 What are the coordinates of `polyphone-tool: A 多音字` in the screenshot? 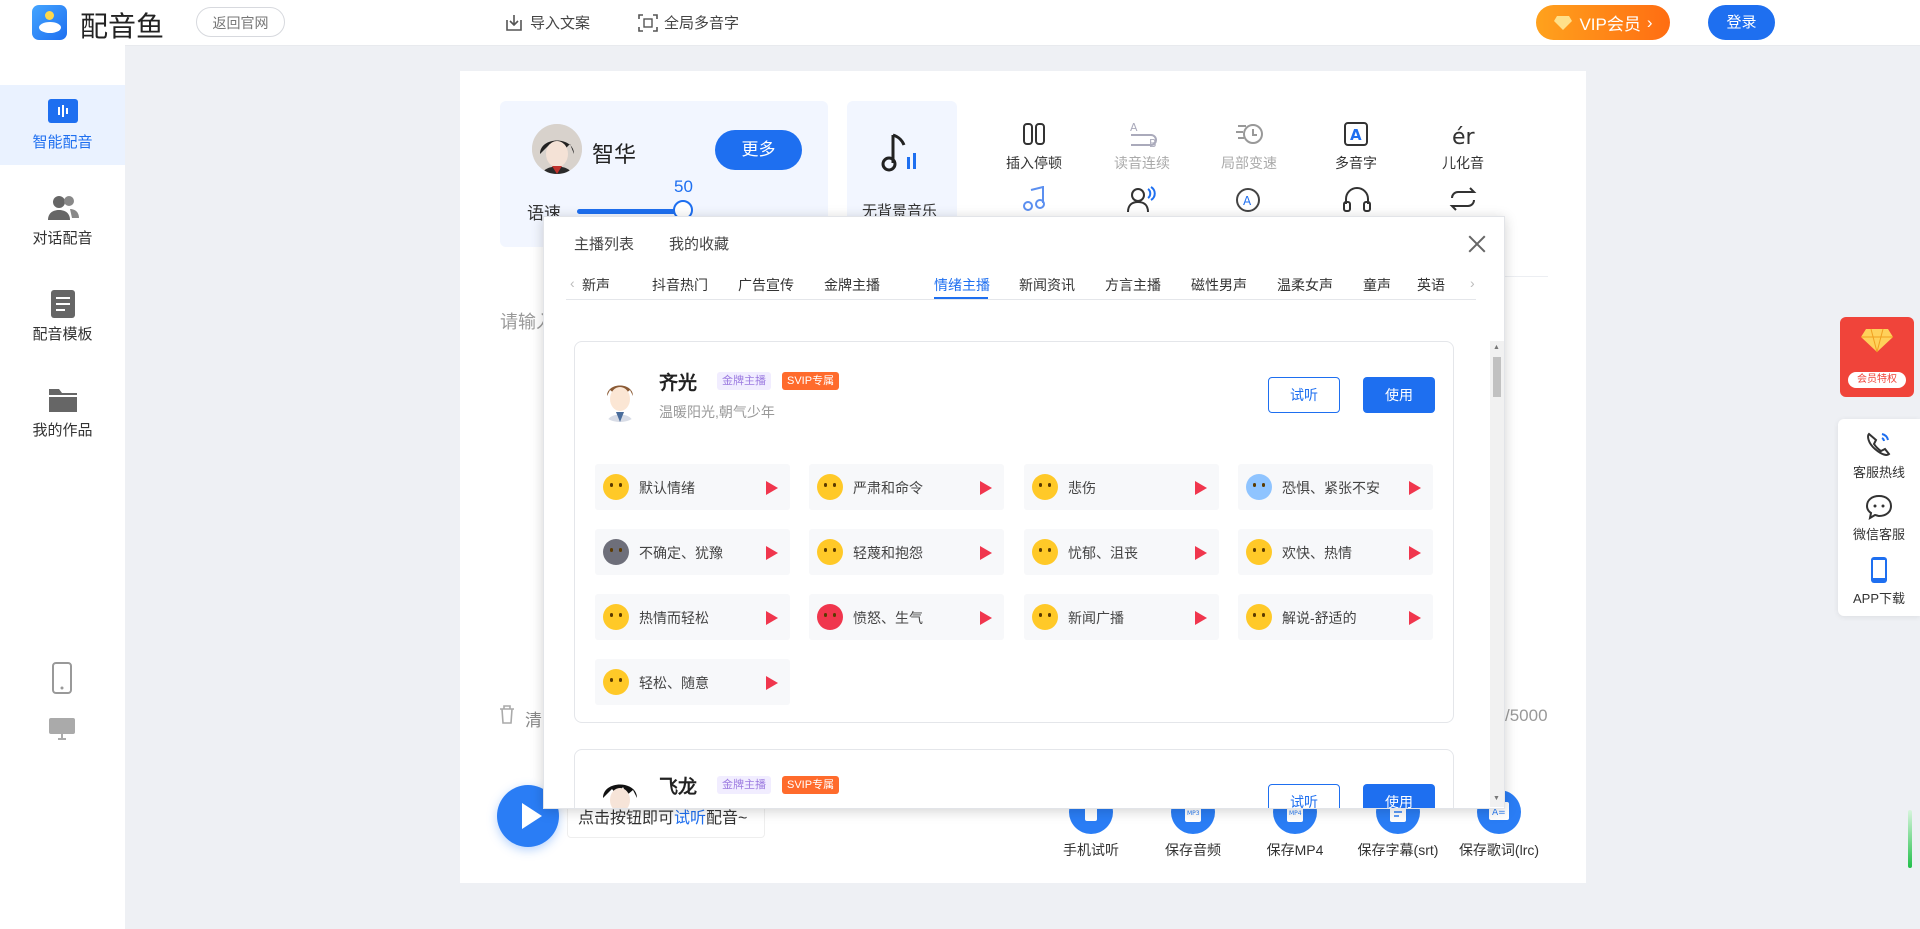 It's located at (1356, 146).